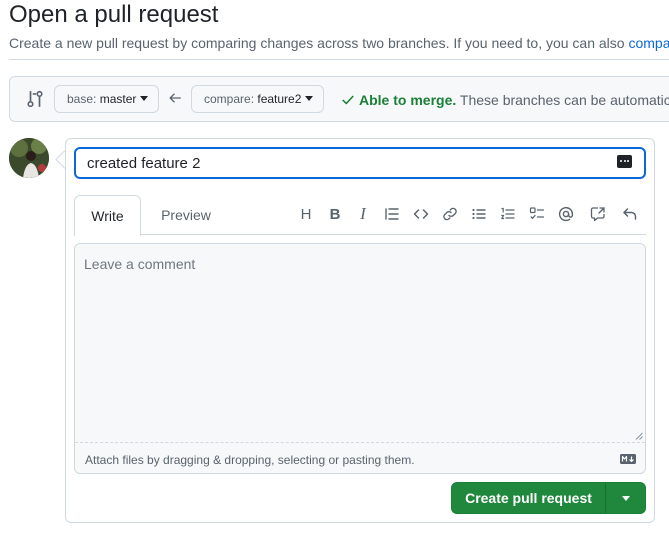 The width and height of the screenshot is (669, 540). I want to click on italic-icon: I, so click(363, 213).